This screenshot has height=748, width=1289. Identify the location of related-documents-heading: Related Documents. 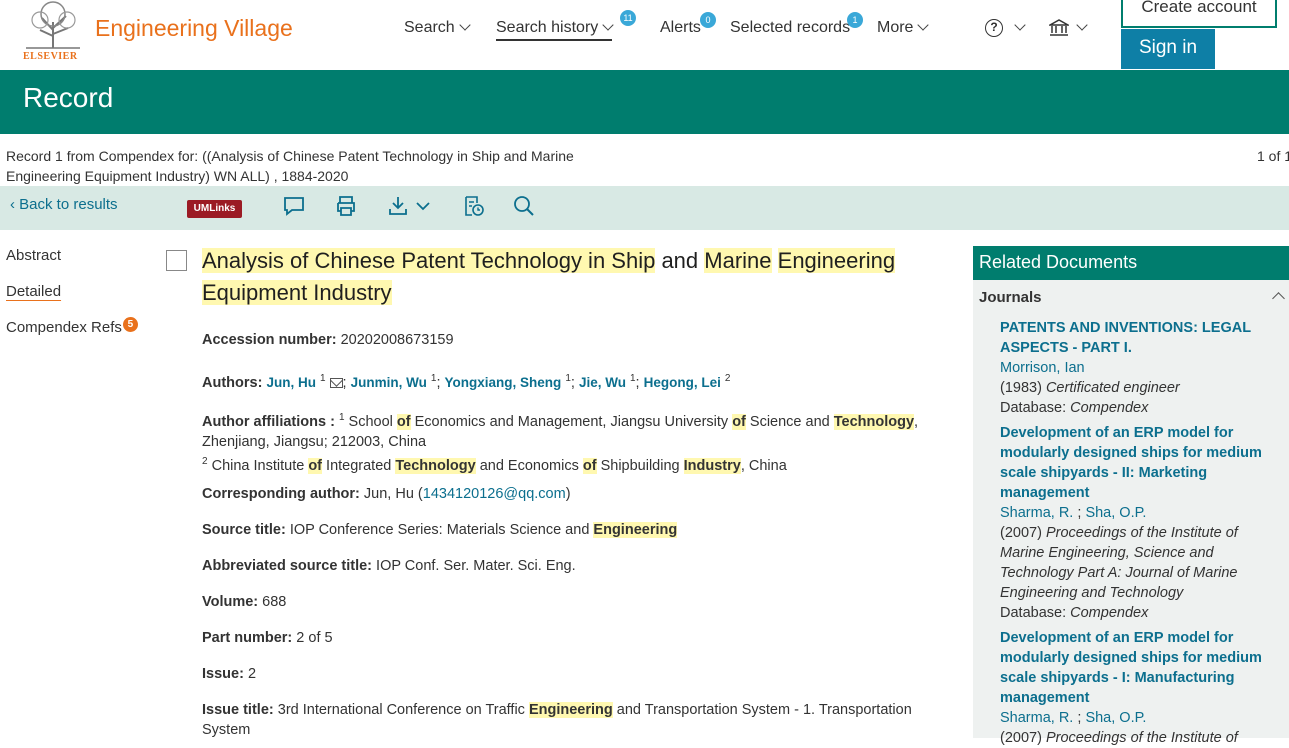
(1131, 263).